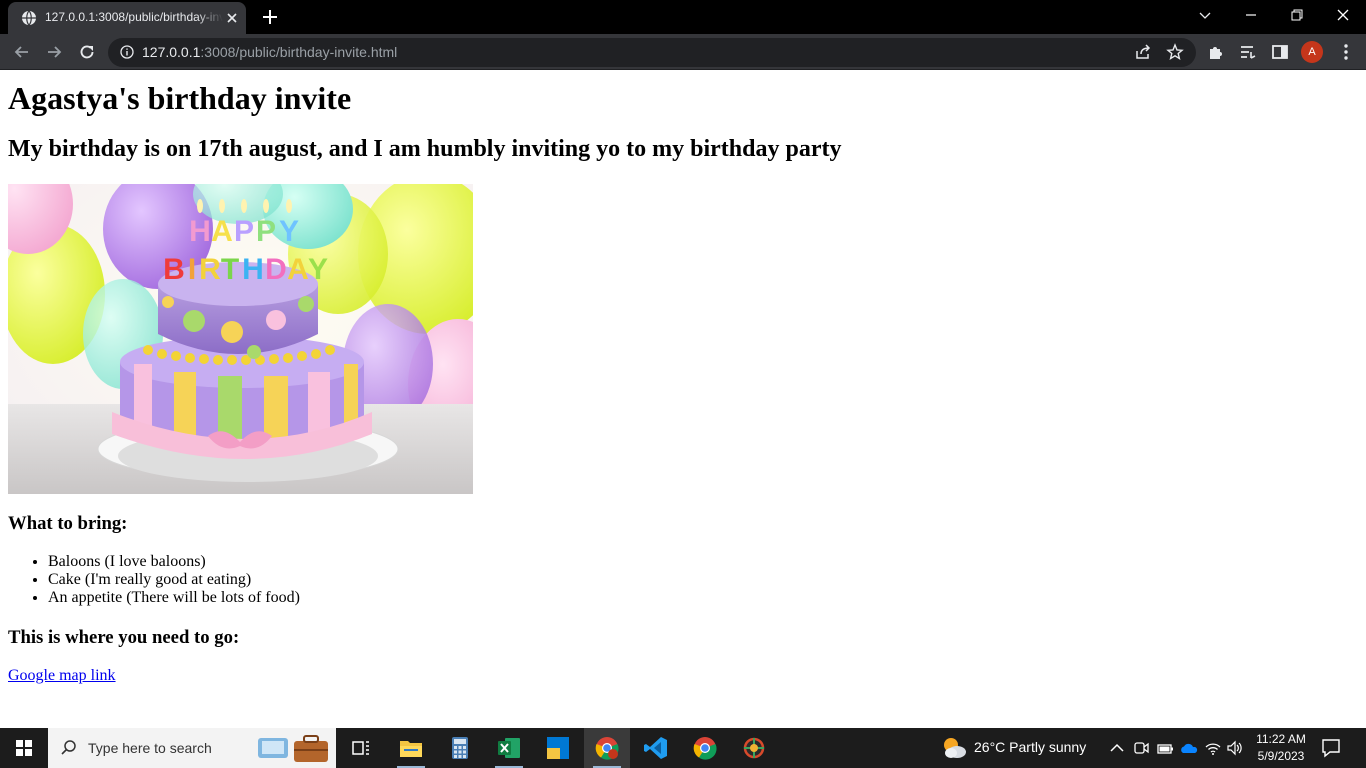 This screenshot has height=768, width=1366. I want to click on list-item: Cake (I'm really good at eating), so click(174, 580).